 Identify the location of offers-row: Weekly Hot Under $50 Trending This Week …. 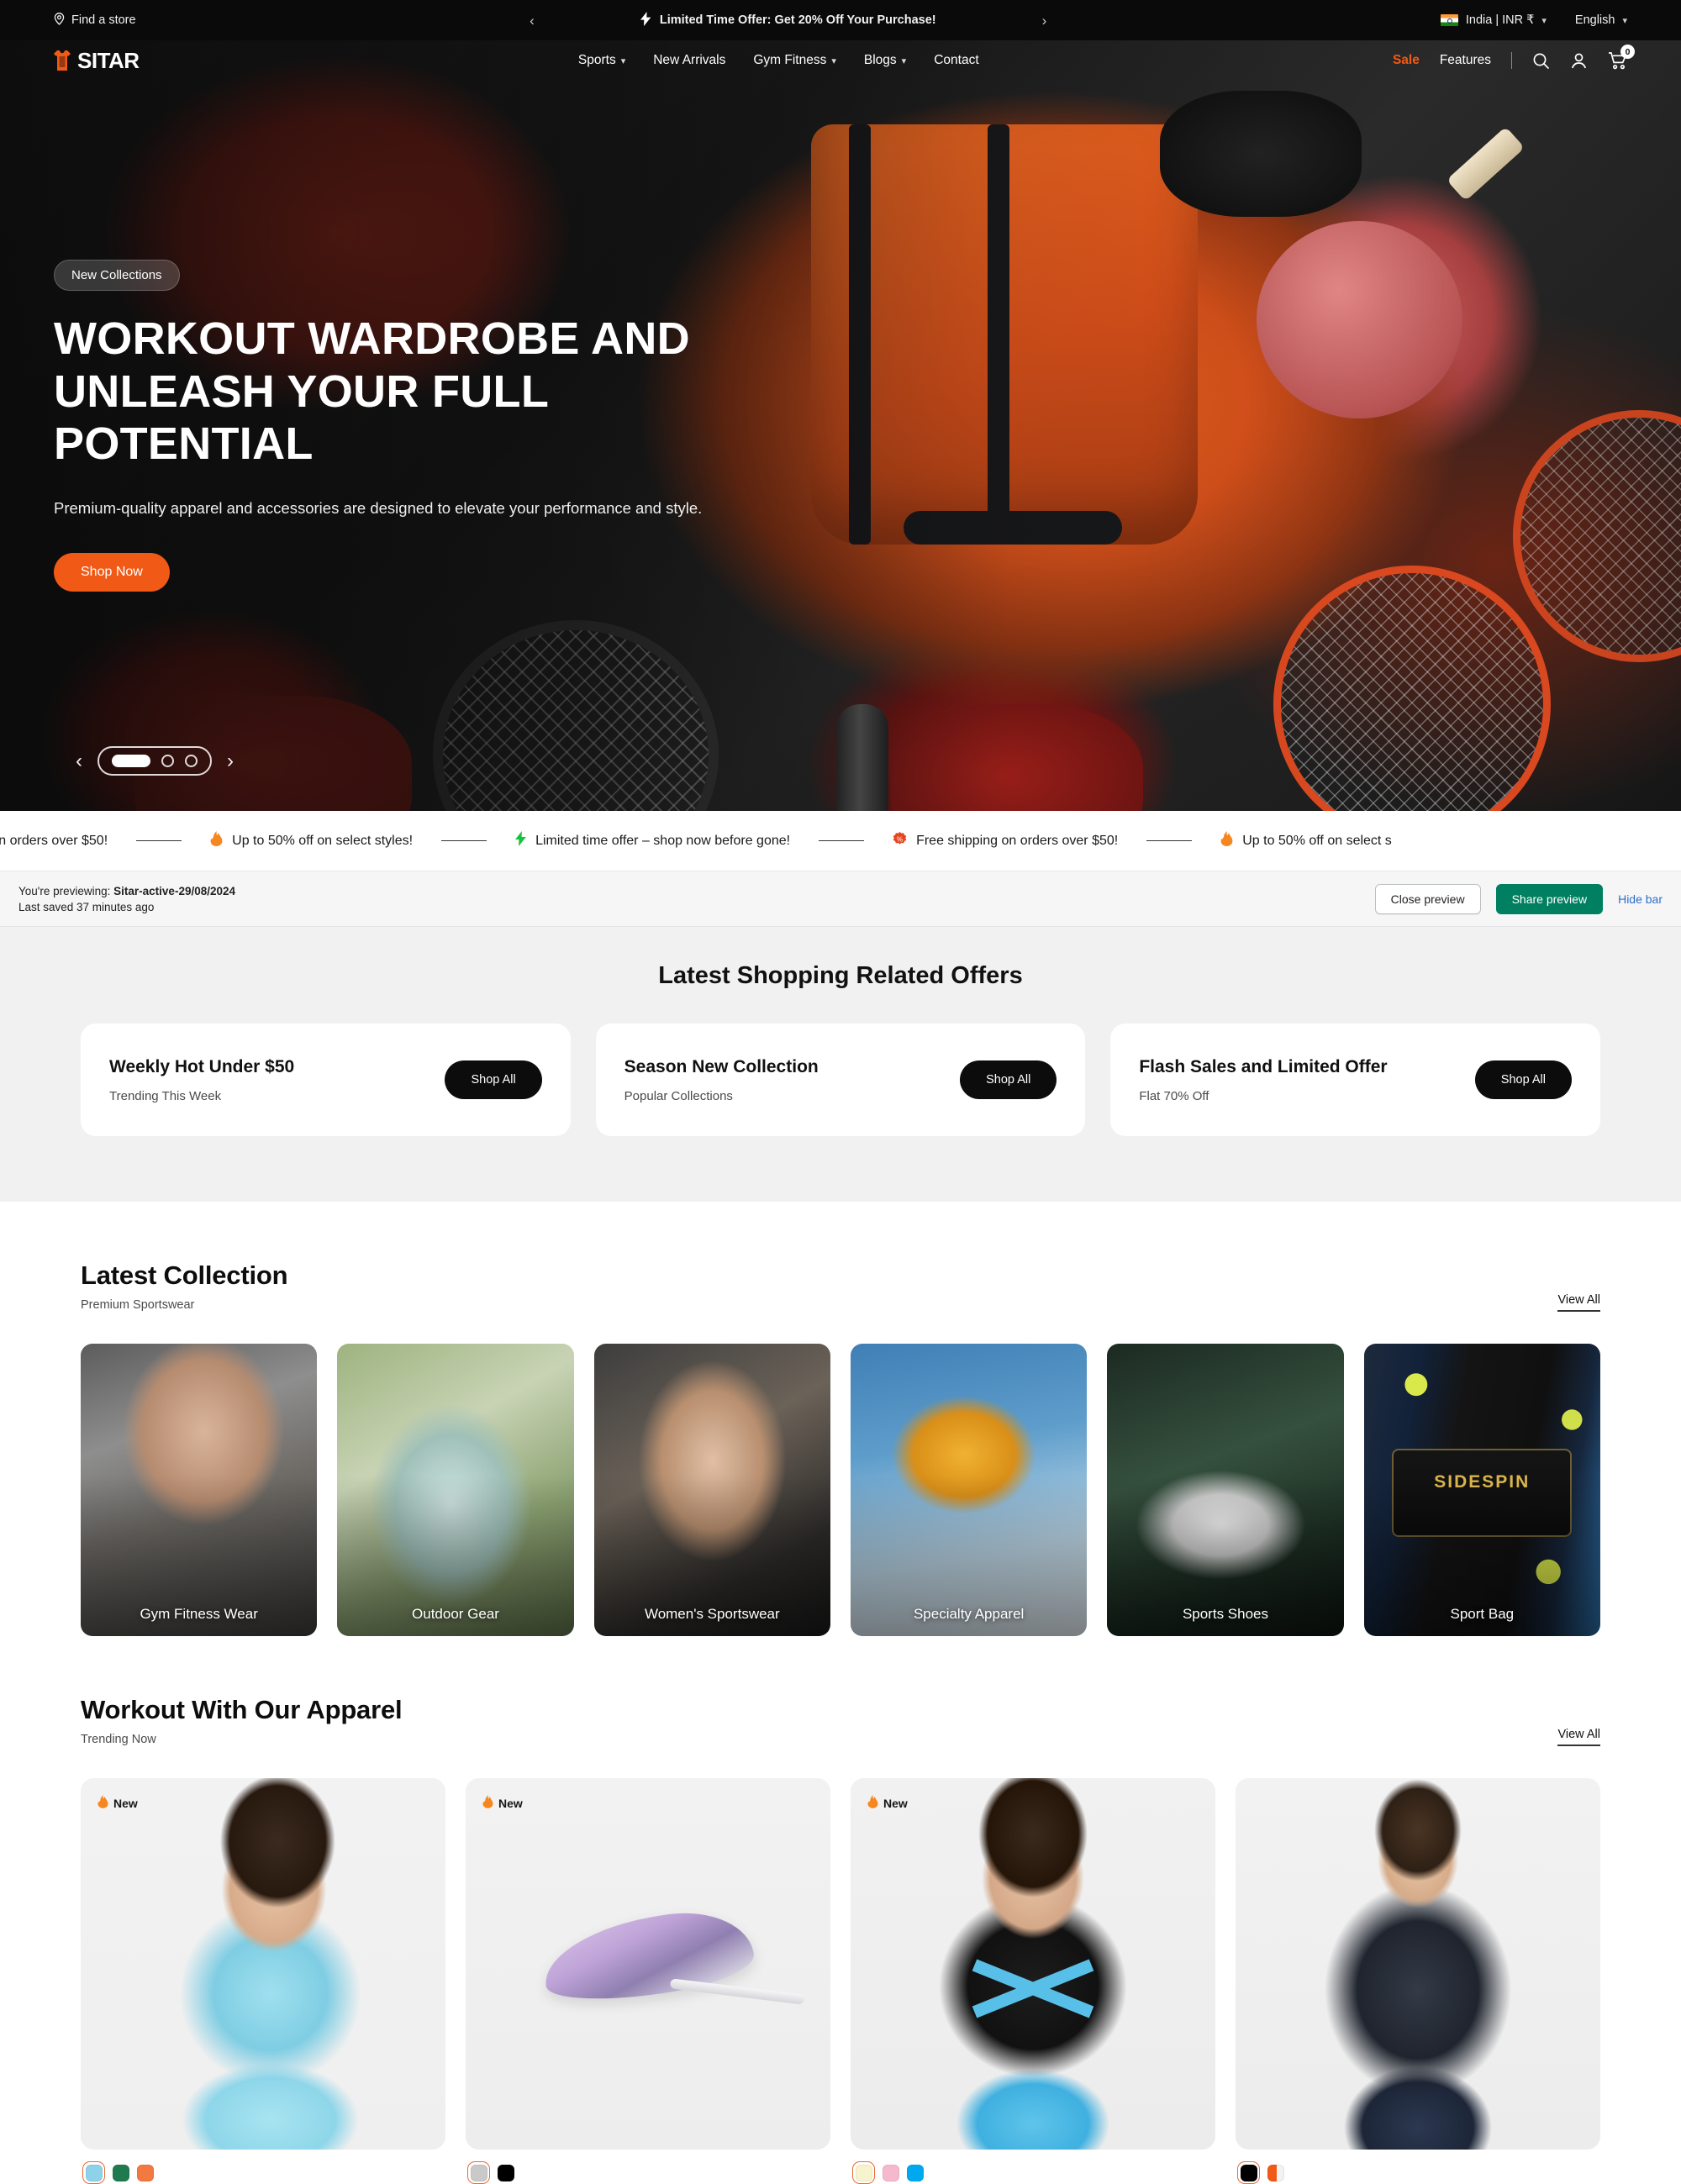
(840, 1080).